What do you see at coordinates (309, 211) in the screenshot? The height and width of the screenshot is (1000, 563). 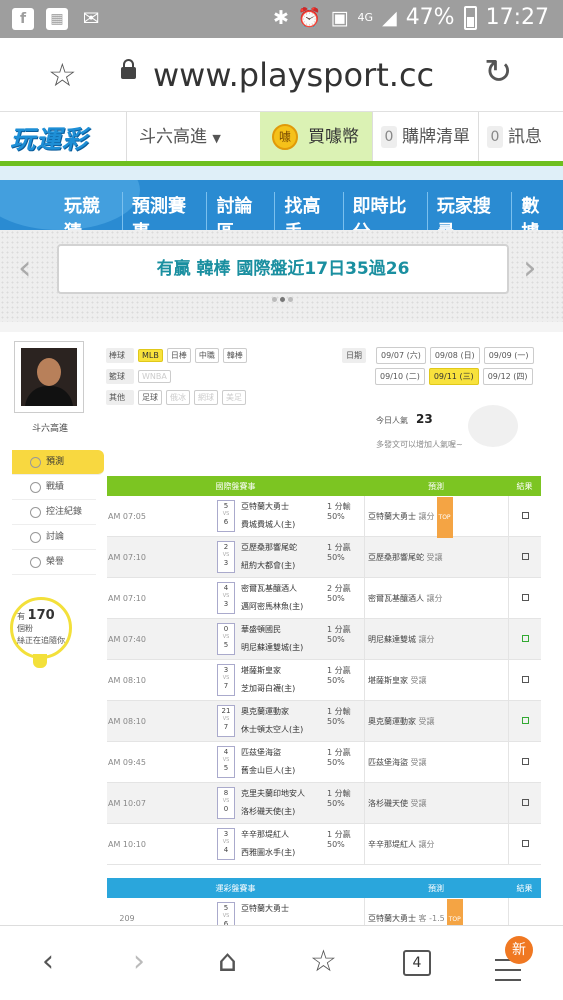 I see `nav-item: 找高手` at bounding box center [309, 211].